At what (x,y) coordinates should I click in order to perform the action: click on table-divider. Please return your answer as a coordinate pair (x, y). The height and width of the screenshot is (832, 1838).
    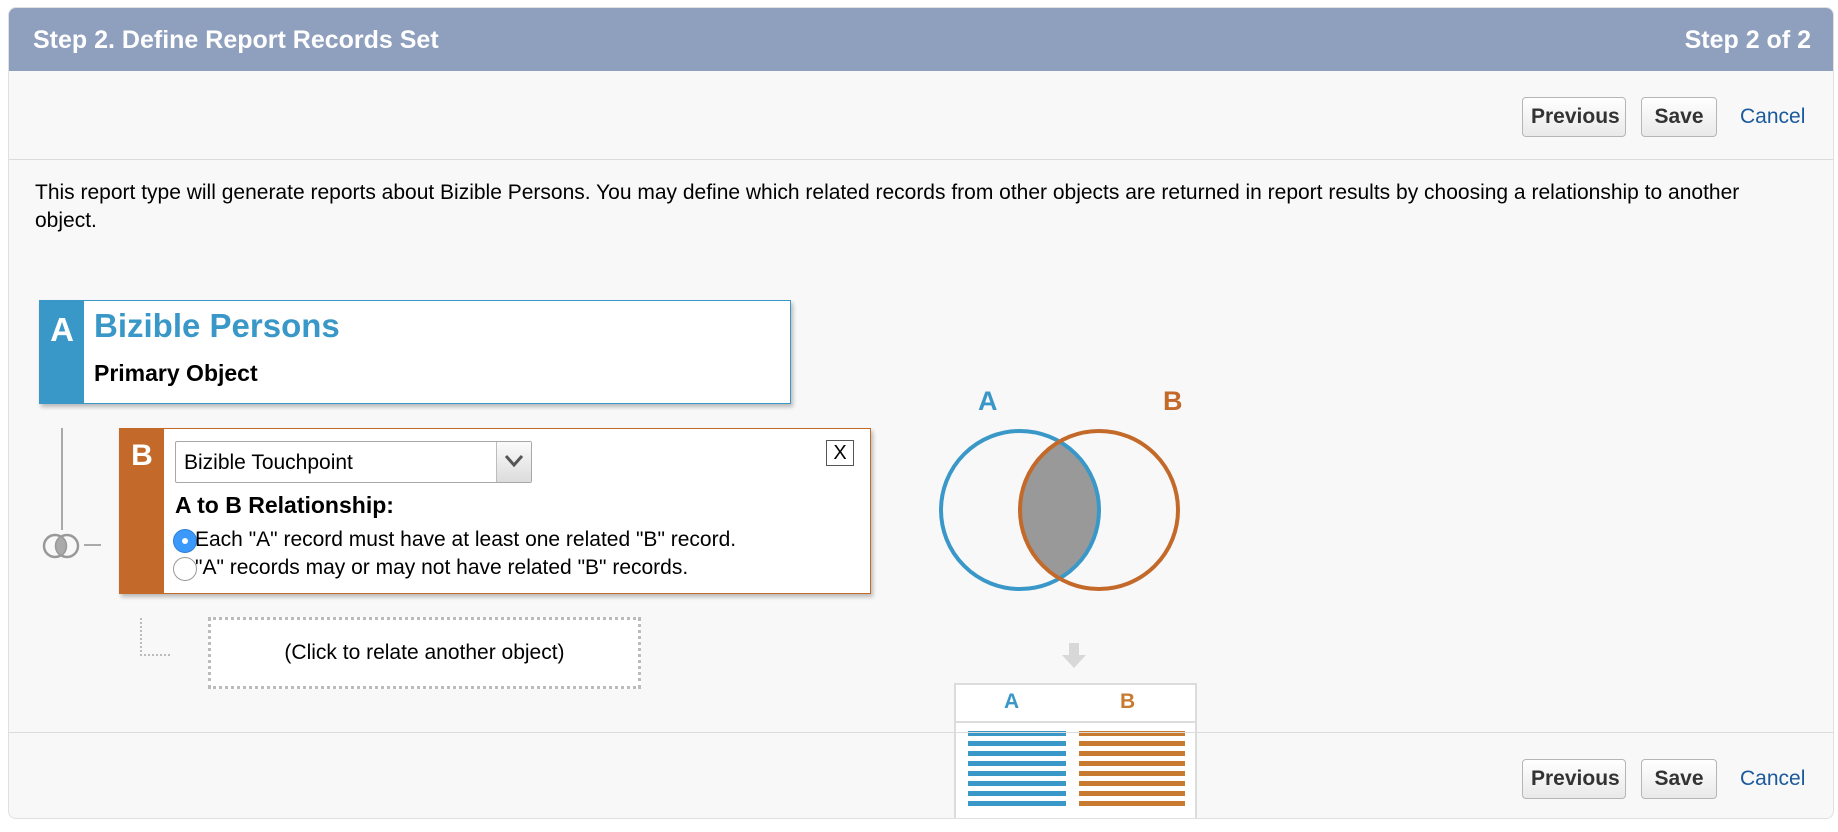
    Looking at the image, I should click on (1075, 722).